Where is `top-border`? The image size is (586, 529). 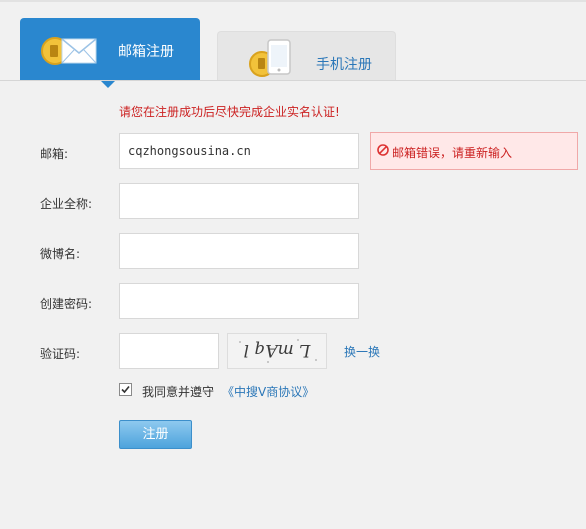
top-border is located at coordinates (293, 1).